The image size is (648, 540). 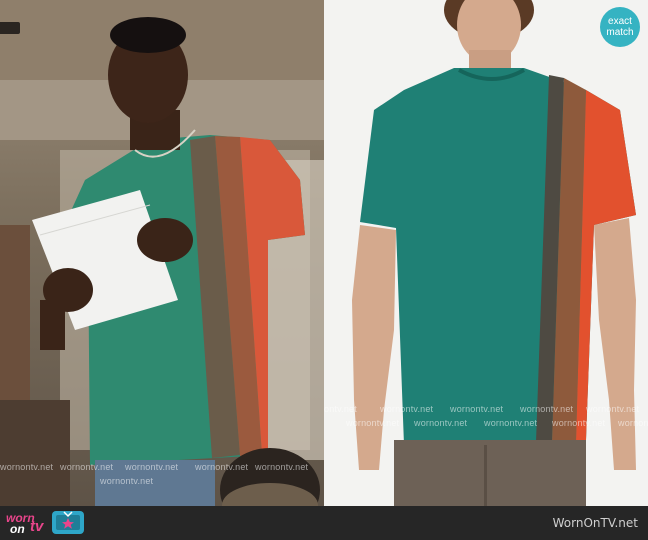 What do you see at coordinates (37, 526) in the screenshot?
I see `logo-tv-text: tv` at bounding box center [37, 526].